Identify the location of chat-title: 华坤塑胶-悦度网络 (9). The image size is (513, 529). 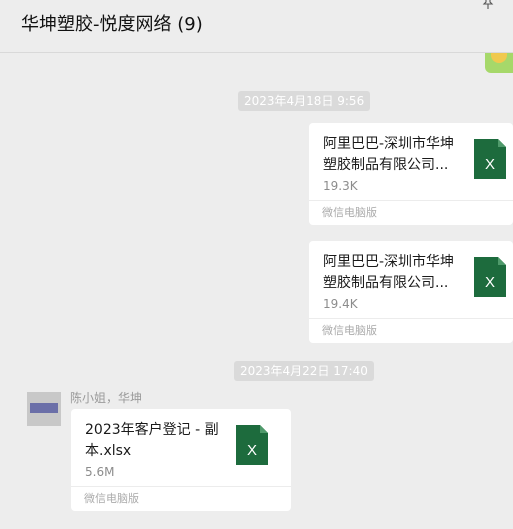
(112, 24).